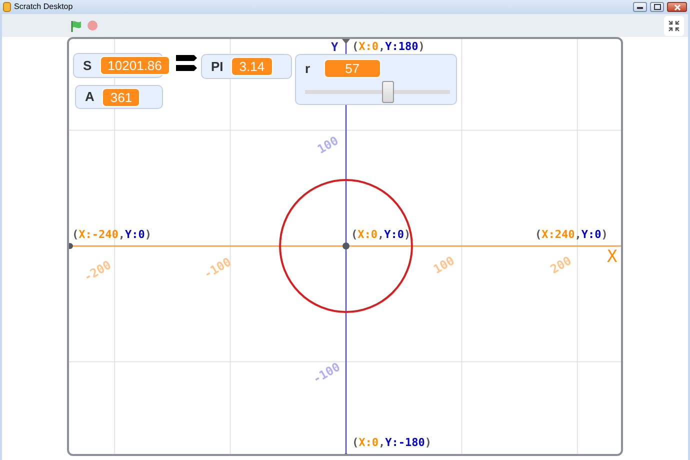 Image resolution: width=690 pixels, height=460 pixels. What do you see at coordinates (388, 46) in the screenshot?
I see `coordinate-label: (X:0,Y:180)` at bounding box center [388, 46].